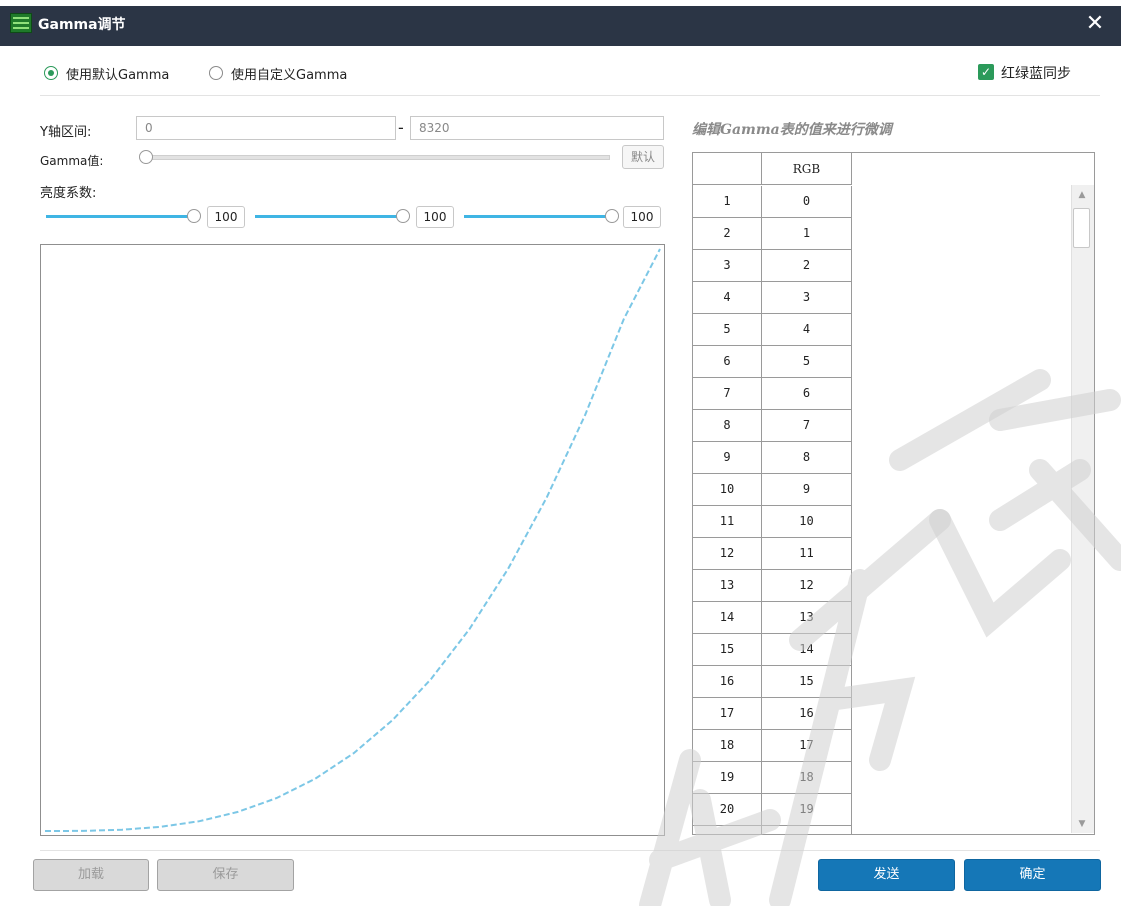 The width and height of the screenshot is (1121, 906). Describe the element at coordinates (727, 169) in the screenshot. I see `table-header-index` at that location.